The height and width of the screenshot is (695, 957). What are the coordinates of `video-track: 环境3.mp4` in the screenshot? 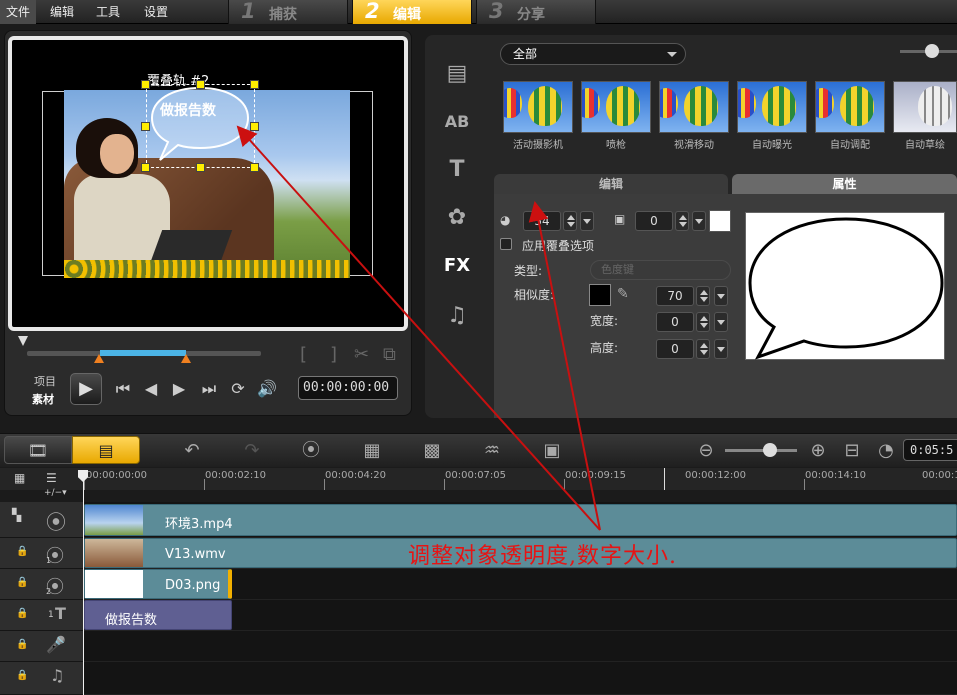 It's located at (520, 520).